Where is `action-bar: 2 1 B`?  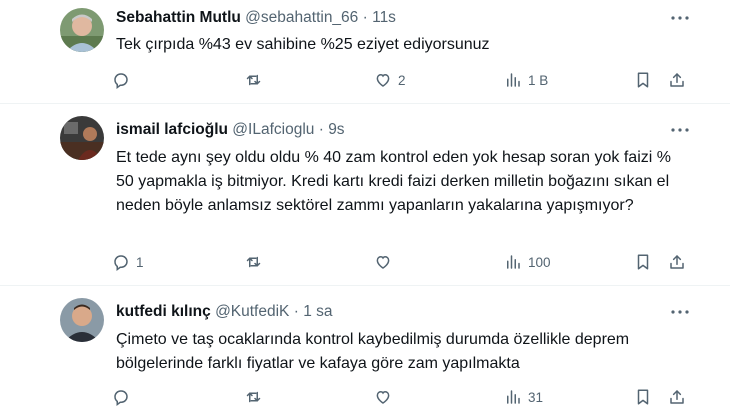 action-bar: 2 1 B is located at coordinates (402, 80).